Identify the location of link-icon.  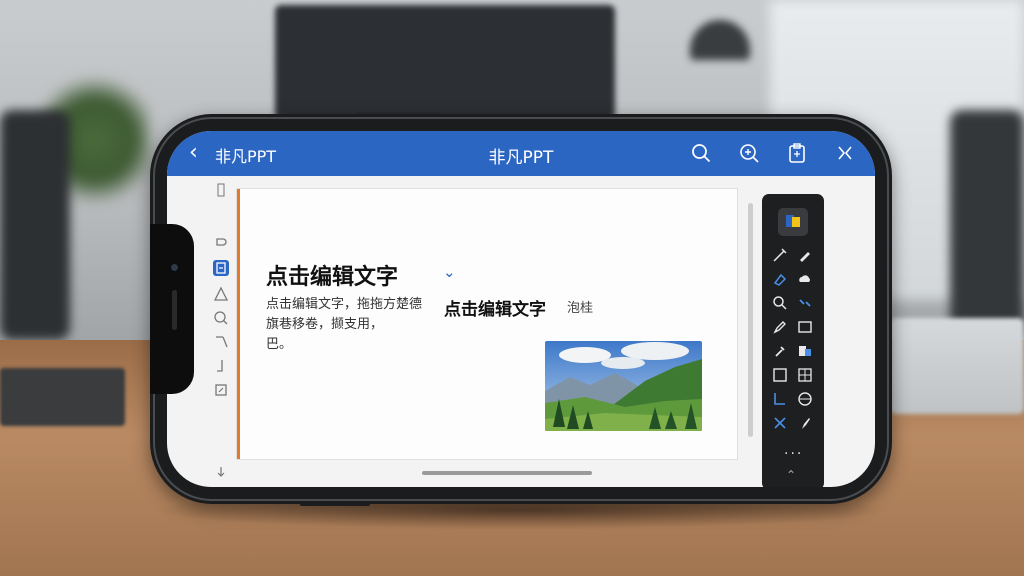
(805, 303).